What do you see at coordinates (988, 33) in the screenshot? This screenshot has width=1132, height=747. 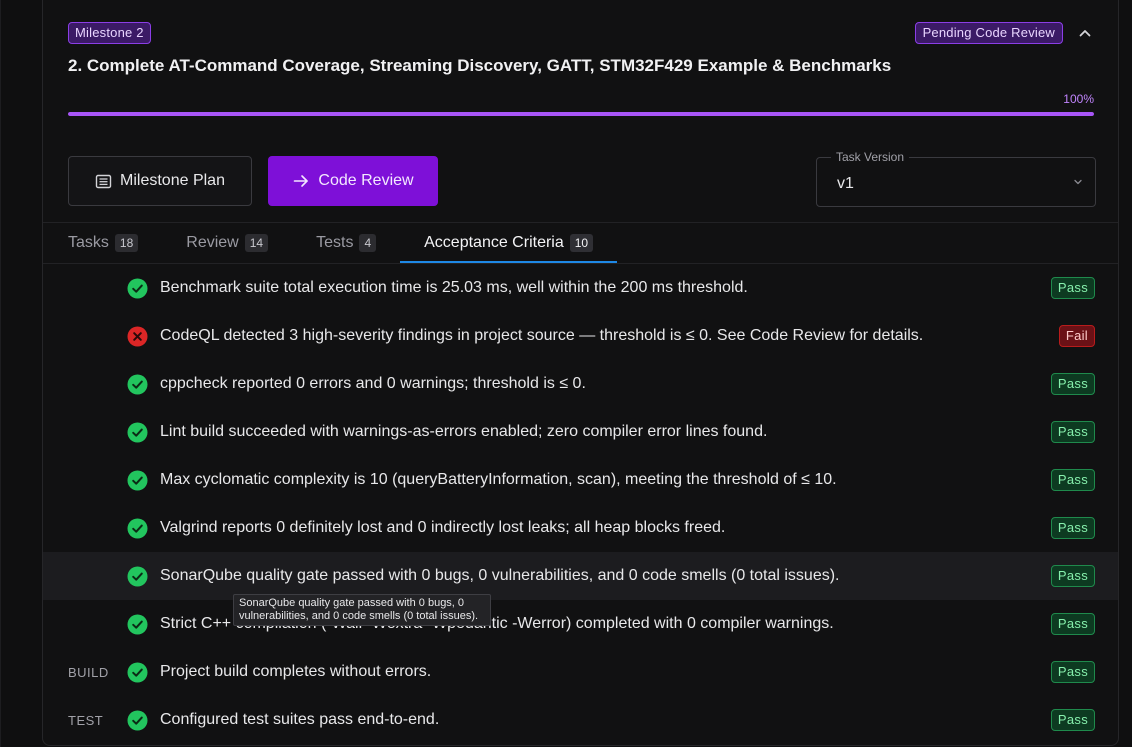 I see `status-badge: Pending Code Review` at bounding box center [988, 33].